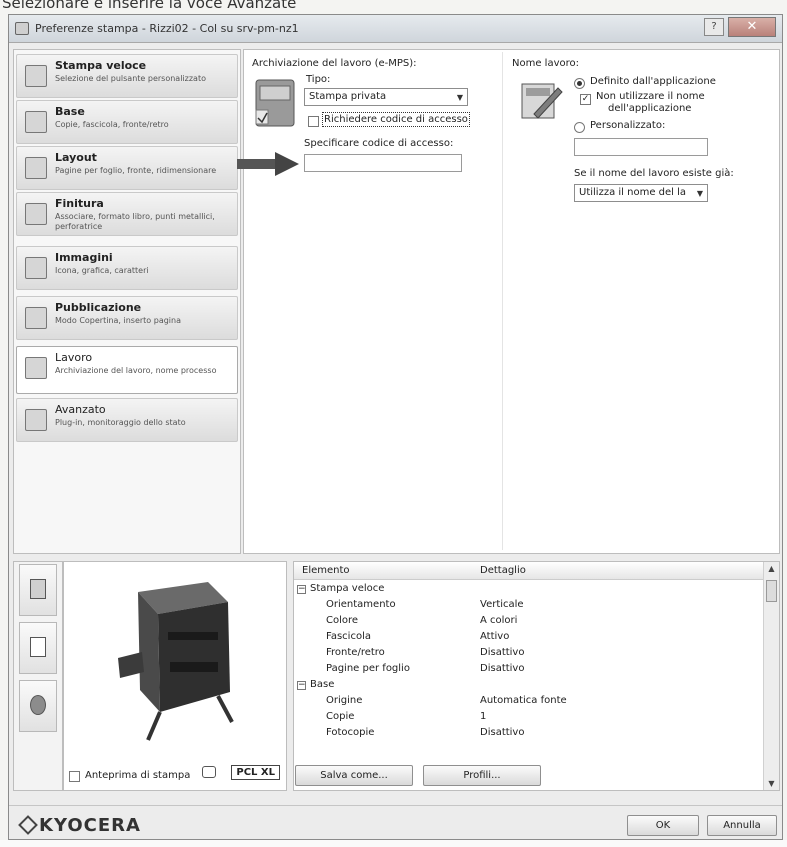  I want to click on nav-item-imaging: Immagini Icona, grafica, caratteri, so click(127, 268).